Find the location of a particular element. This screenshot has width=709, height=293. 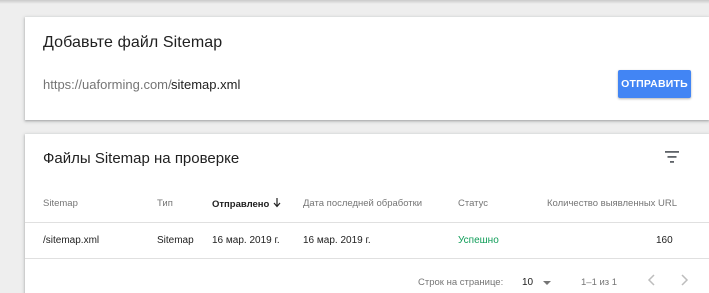

rows-per-page-value: 10 is located at coordinates (528, 282).